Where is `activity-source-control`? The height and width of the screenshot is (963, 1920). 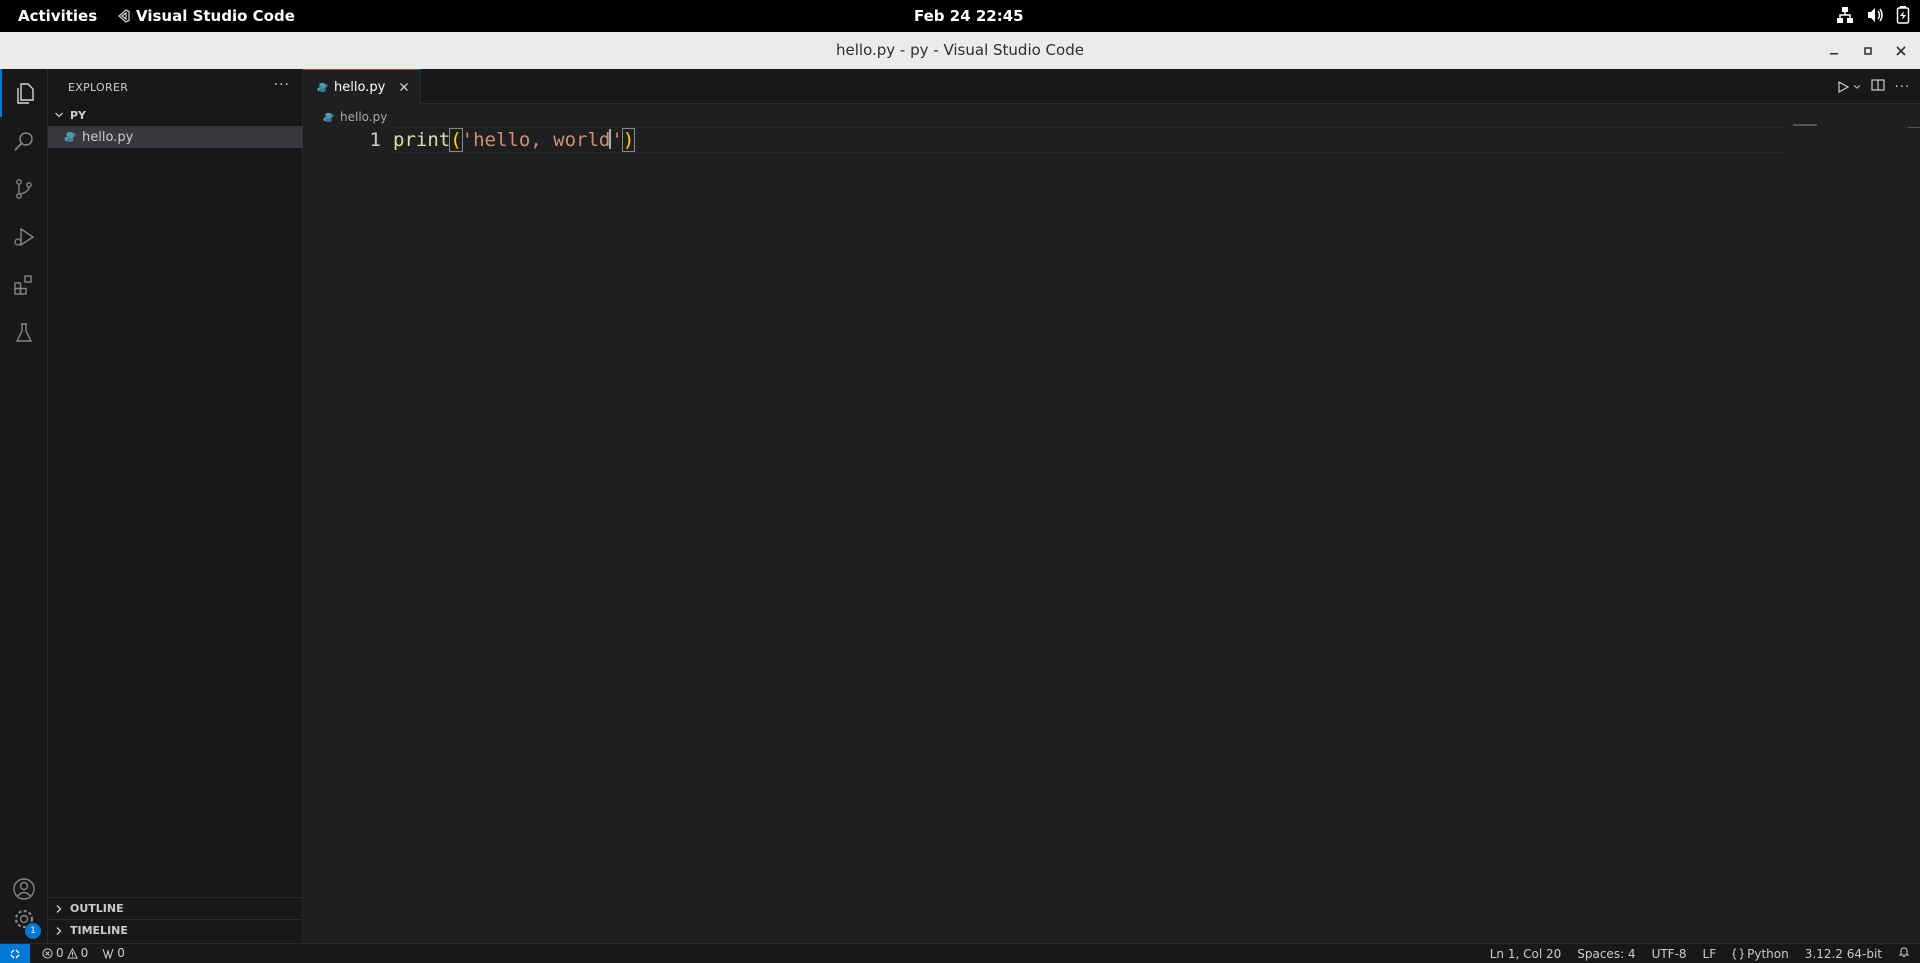
activity-source-control is located at coordinates (24, 189).